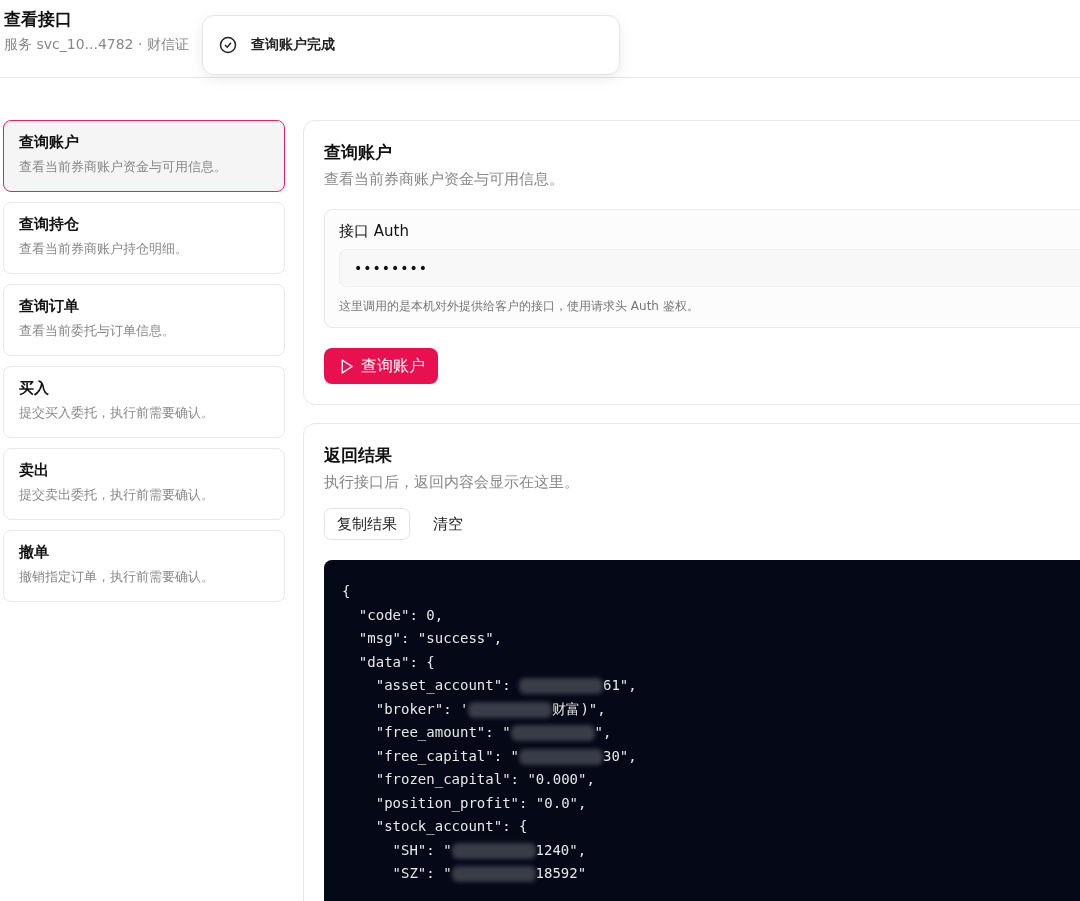 Image resolution: width=1080 pixels, height=901 pixels. Describe the element at coordinates (358, 455) in the screenshot. I see `panel-title: 返回结果` at that location.